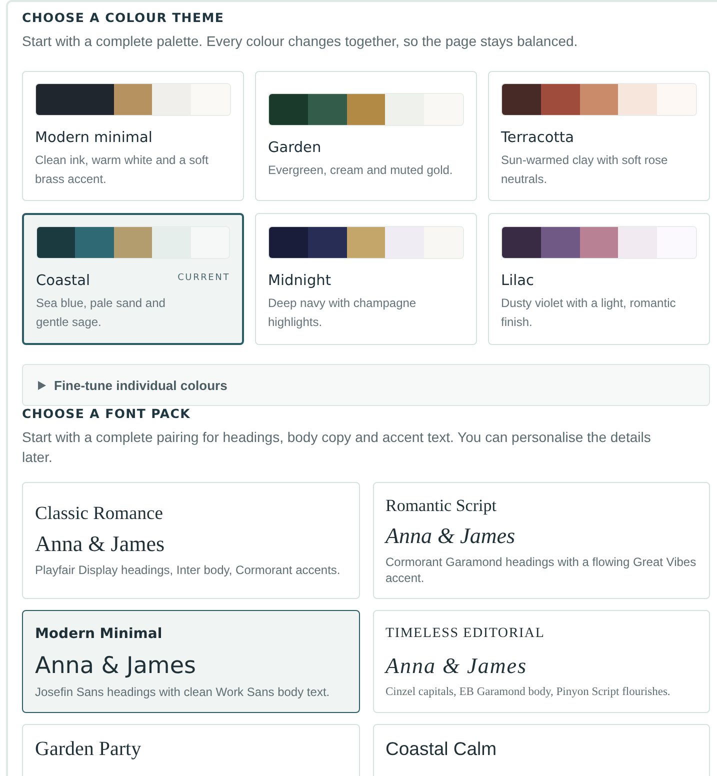 The image size is (717, 776). What do you see at coordinates (337, 447) in the screenshot?
I see `section-subtitle: Start with a complete pairing for headings, body copy and accent text. You can personalise the details later.` at bounding box center [337, 447].